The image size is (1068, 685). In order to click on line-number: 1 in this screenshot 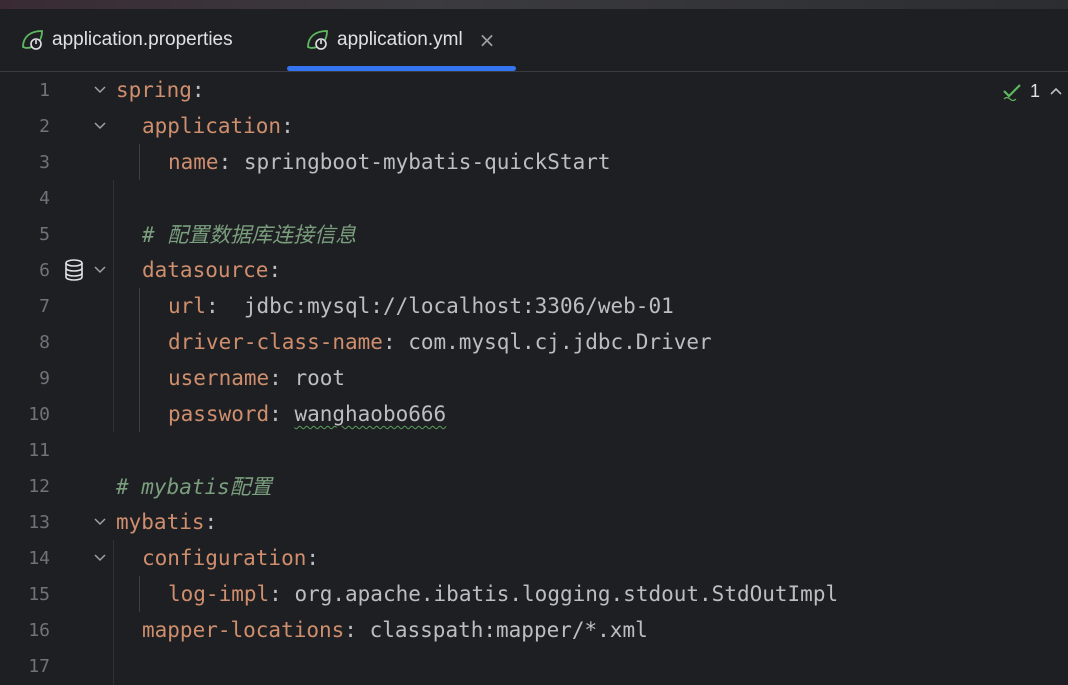, I will do `click(44, 90)`.